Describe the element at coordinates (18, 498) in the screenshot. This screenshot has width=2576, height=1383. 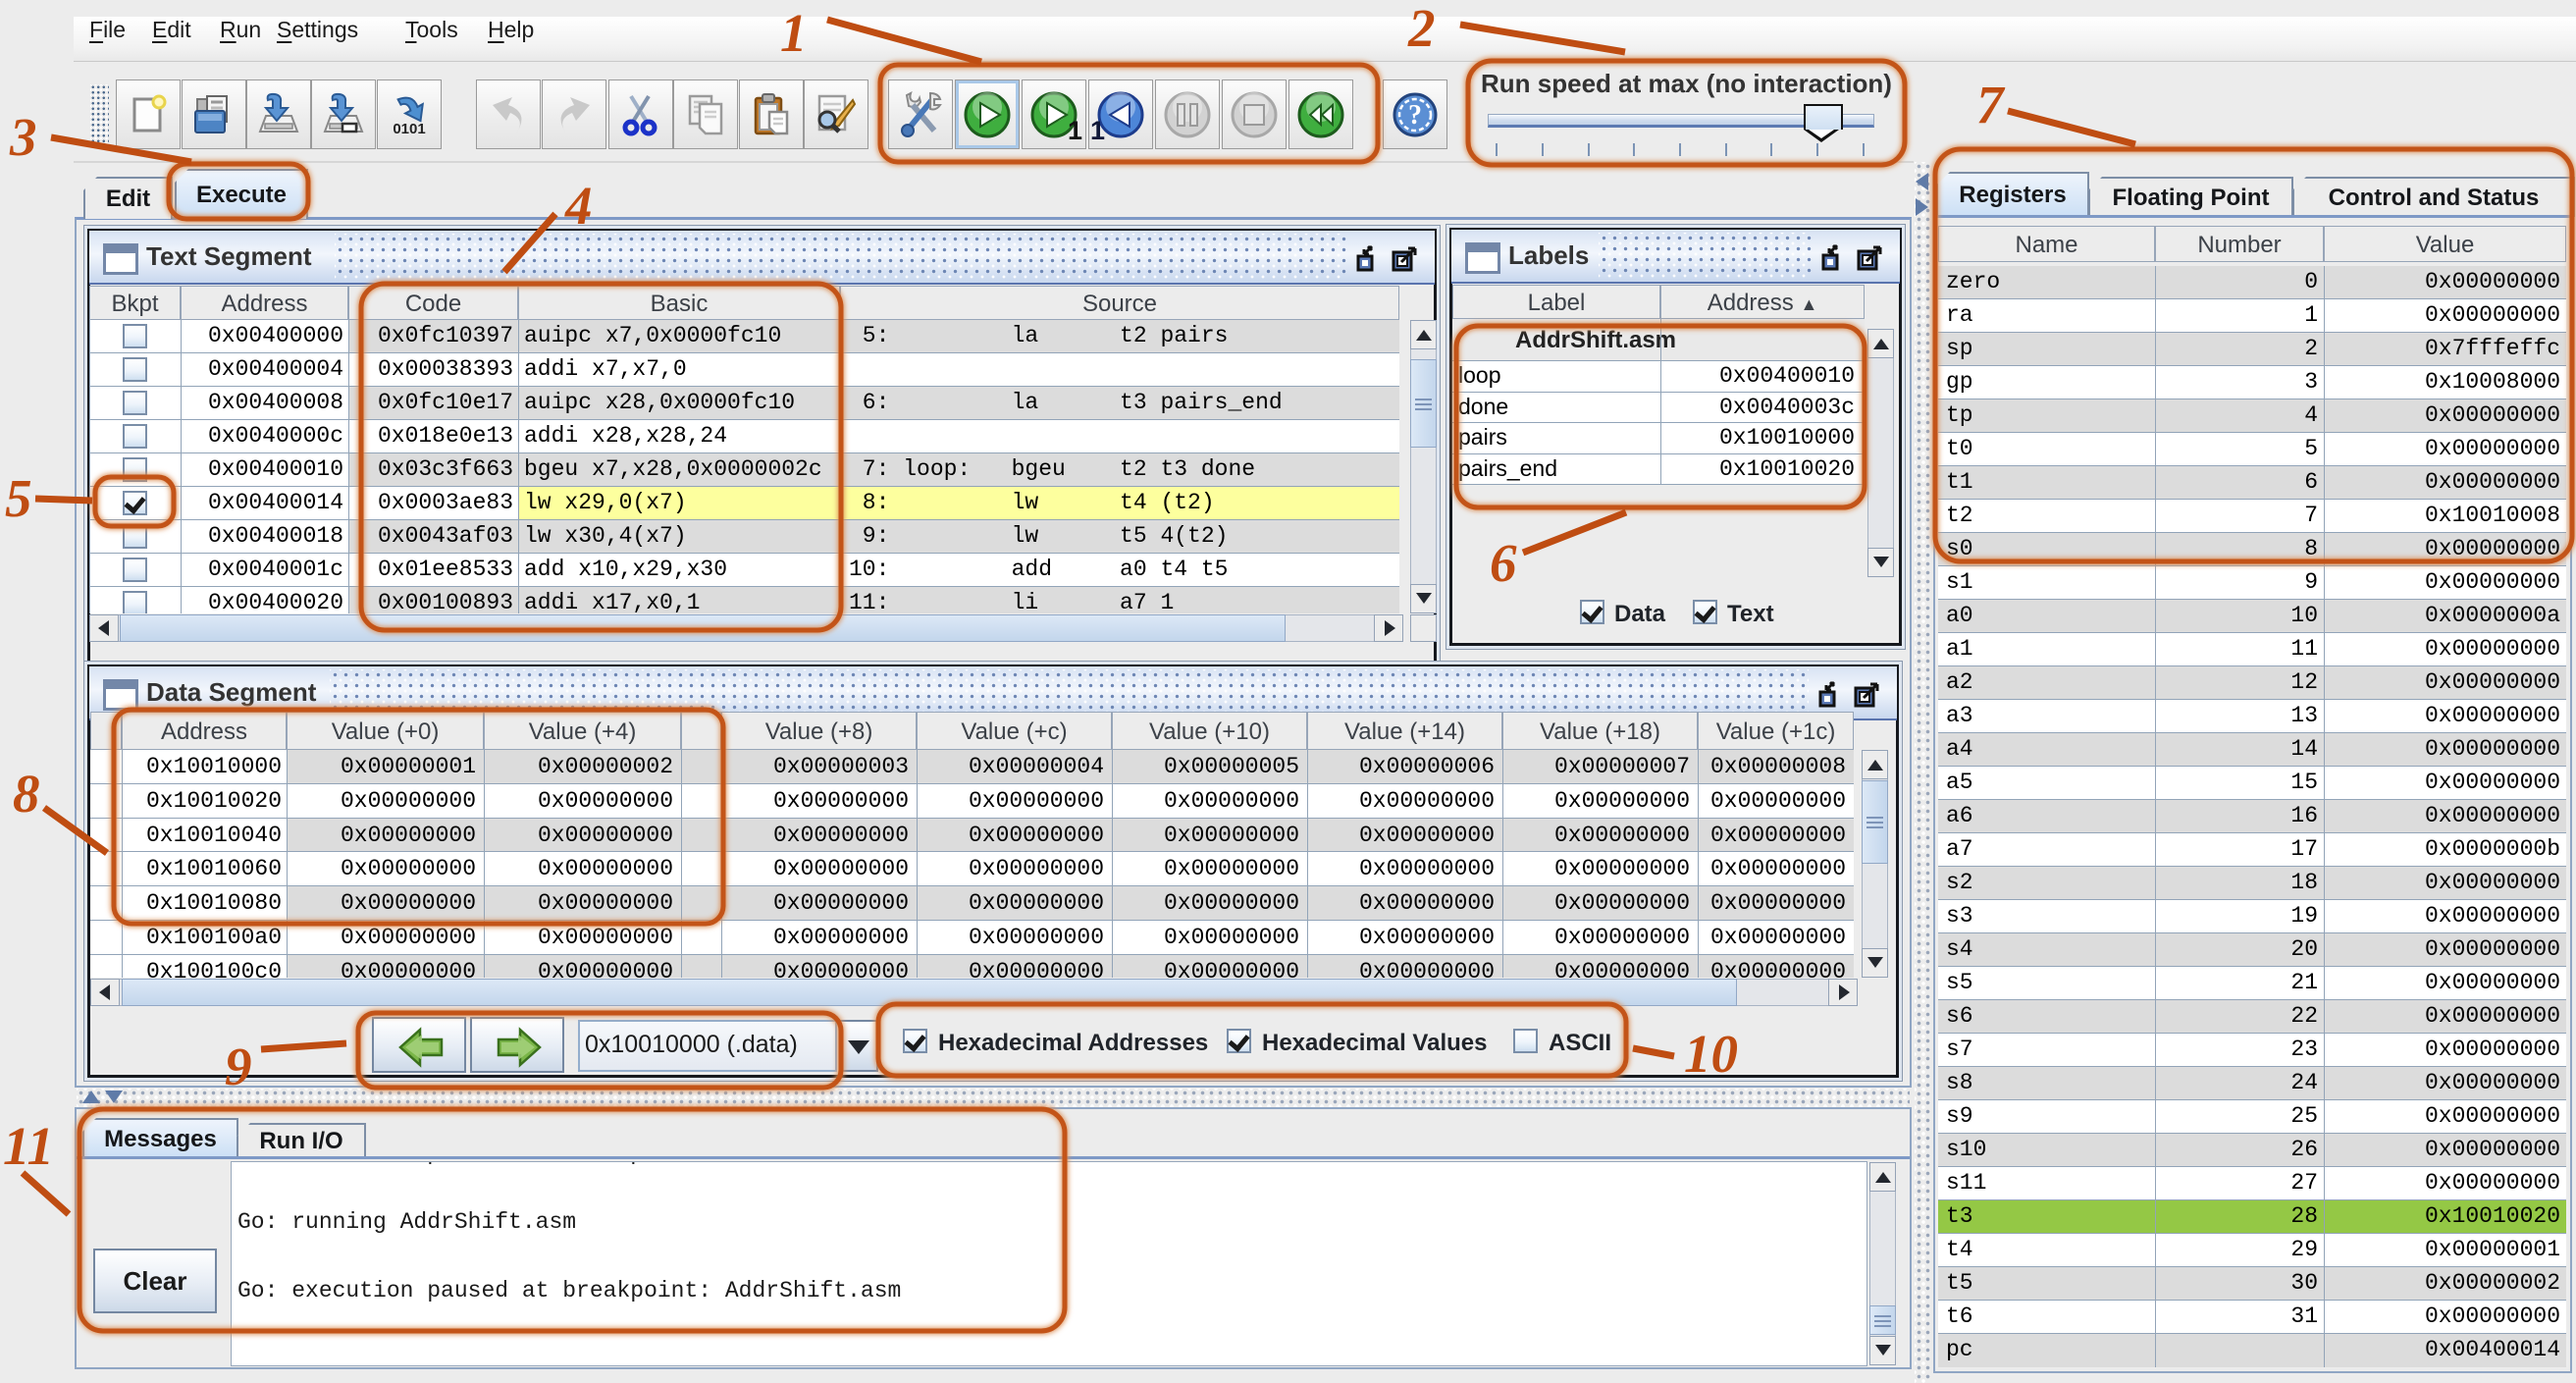
I see `svg-text: 5` at that location.